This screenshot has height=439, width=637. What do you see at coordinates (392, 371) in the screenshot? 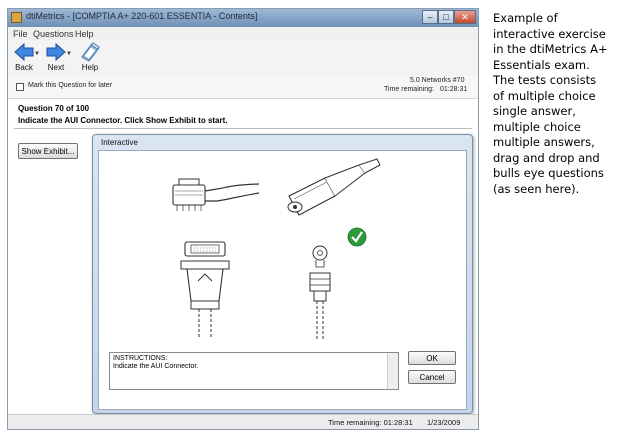
I see `instructions-scrollbar` at bounding box center [392, 371].